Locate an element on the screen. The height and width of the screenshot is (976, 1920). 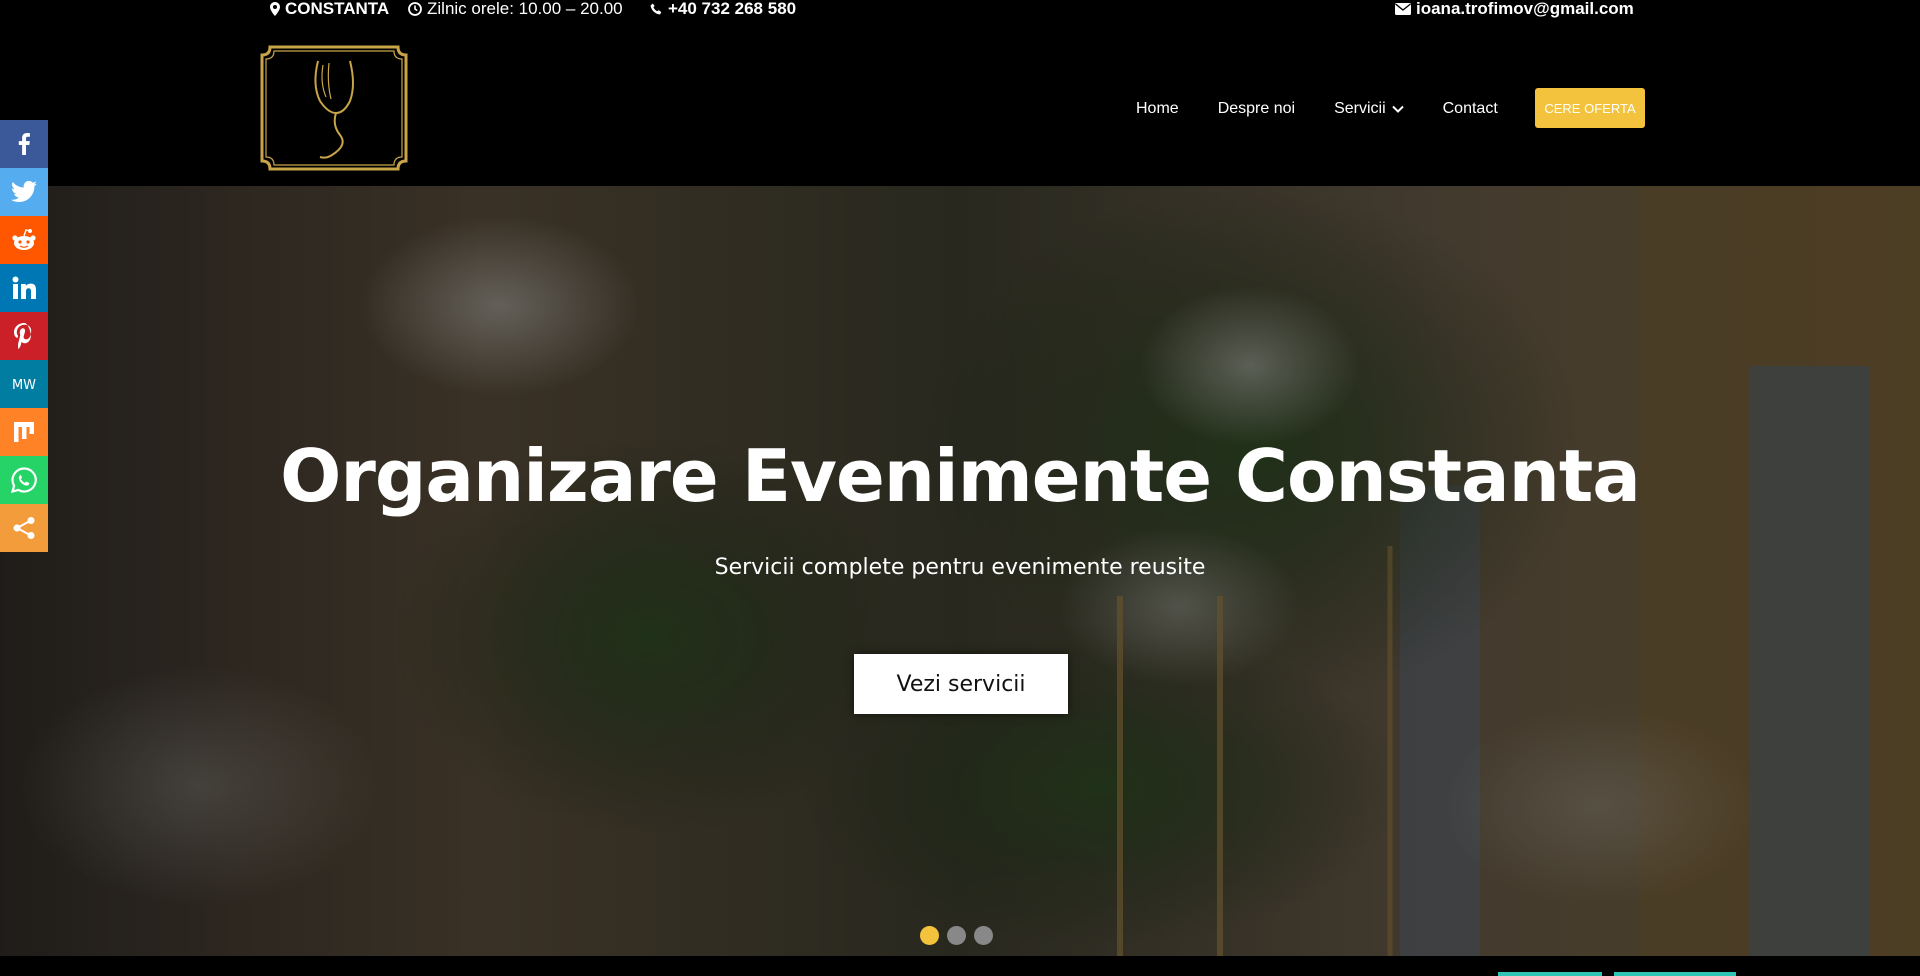
email-link: ioana.trofimov@gmail.com is located at coordinates (1514, 9).